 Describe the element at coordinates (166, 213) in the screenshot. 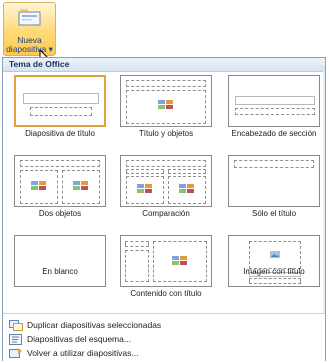

I see `layout-label: Comparación` at that location.